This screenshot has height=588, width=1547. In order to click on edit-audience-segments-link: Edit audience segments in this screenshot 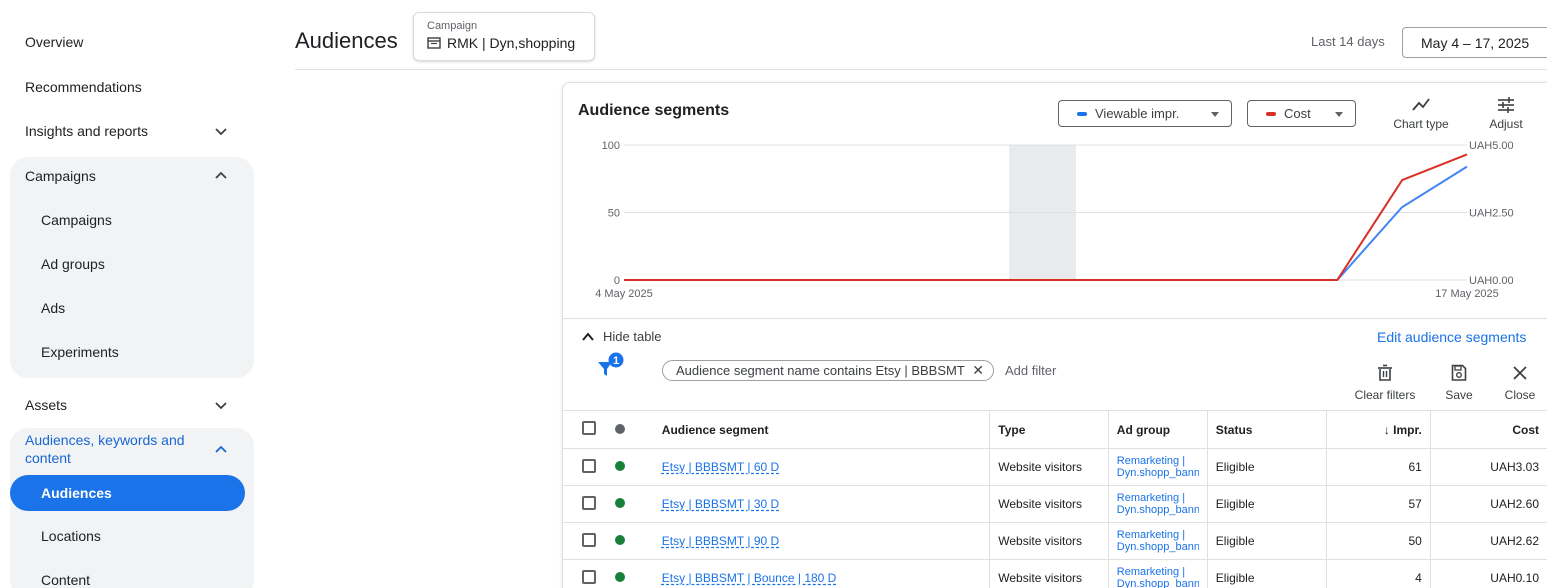, I will do `click(1451, 337)`.